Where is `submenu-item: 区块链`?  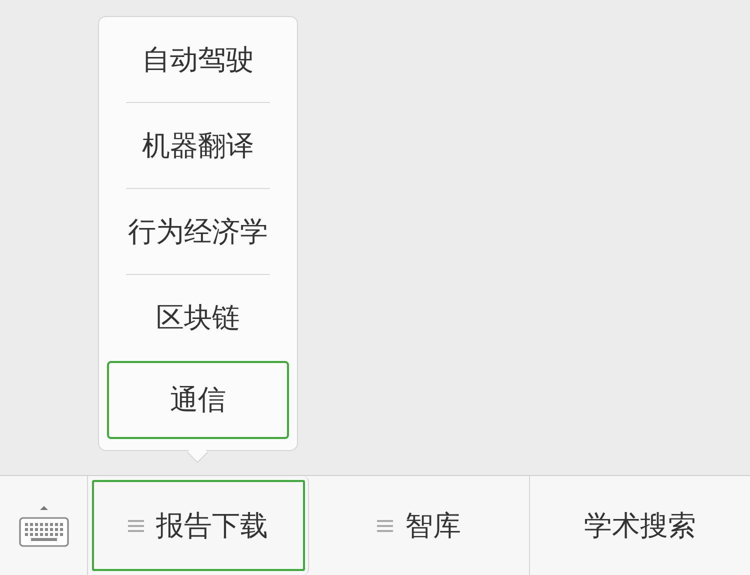
submenu-item: 区块链 is located at coordinates (198, 318).